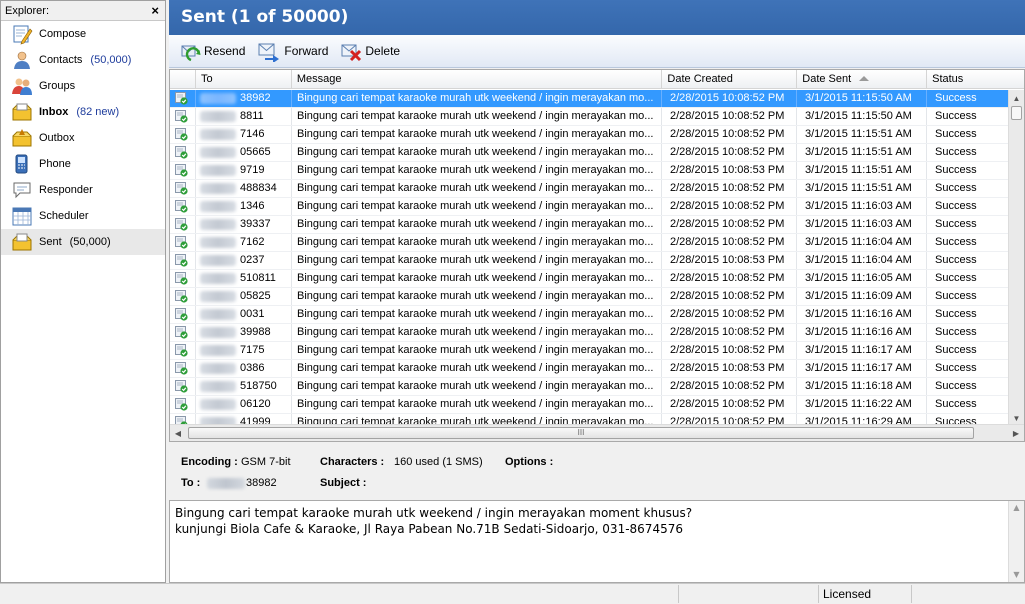 This screenshot has height=604, width=1025. I want to click on sidebar-item-groups: Groups, so click(83, 86).